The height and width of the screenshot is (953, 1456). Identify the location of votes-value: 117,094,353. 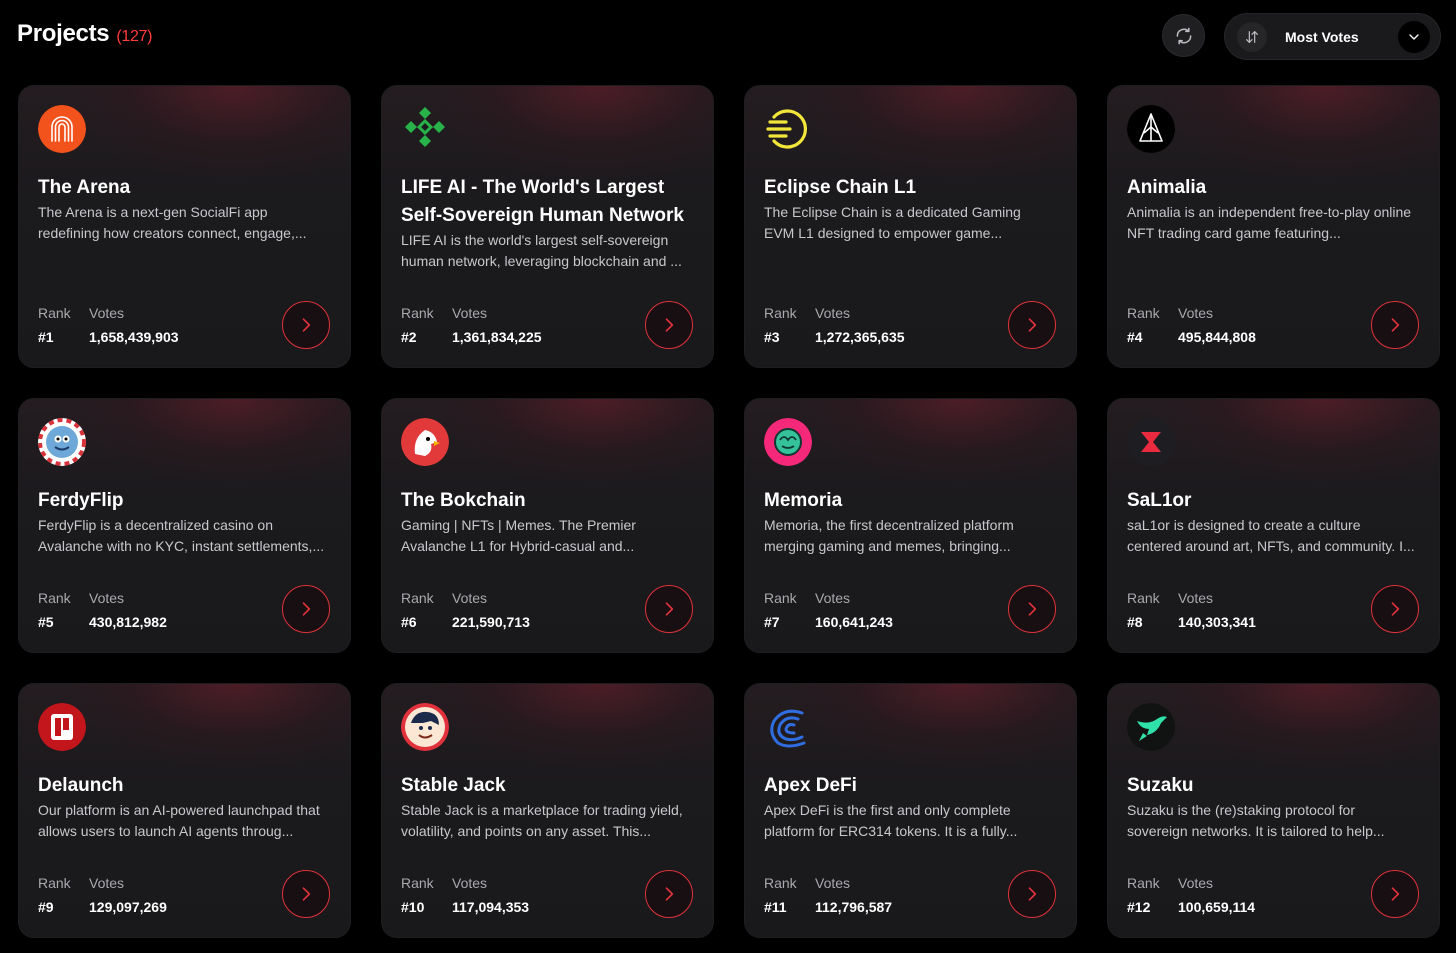
(491, 907).